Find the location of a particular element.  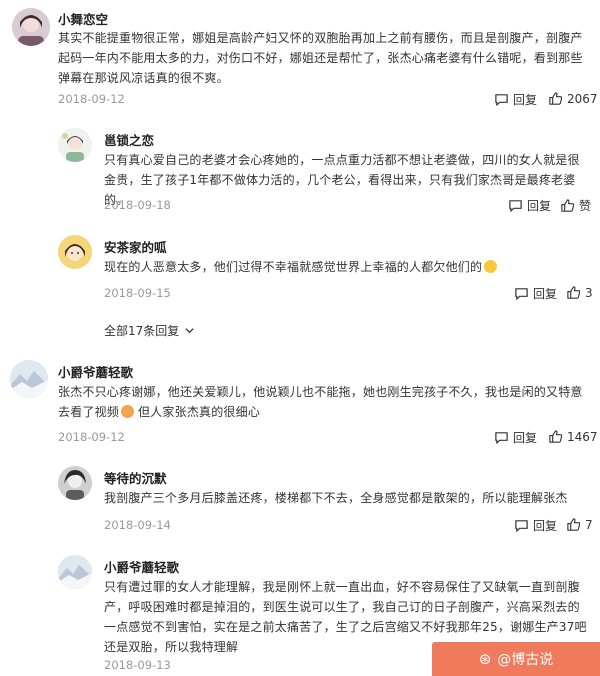

like-button: 赞 is located at coordinates (575, 205).